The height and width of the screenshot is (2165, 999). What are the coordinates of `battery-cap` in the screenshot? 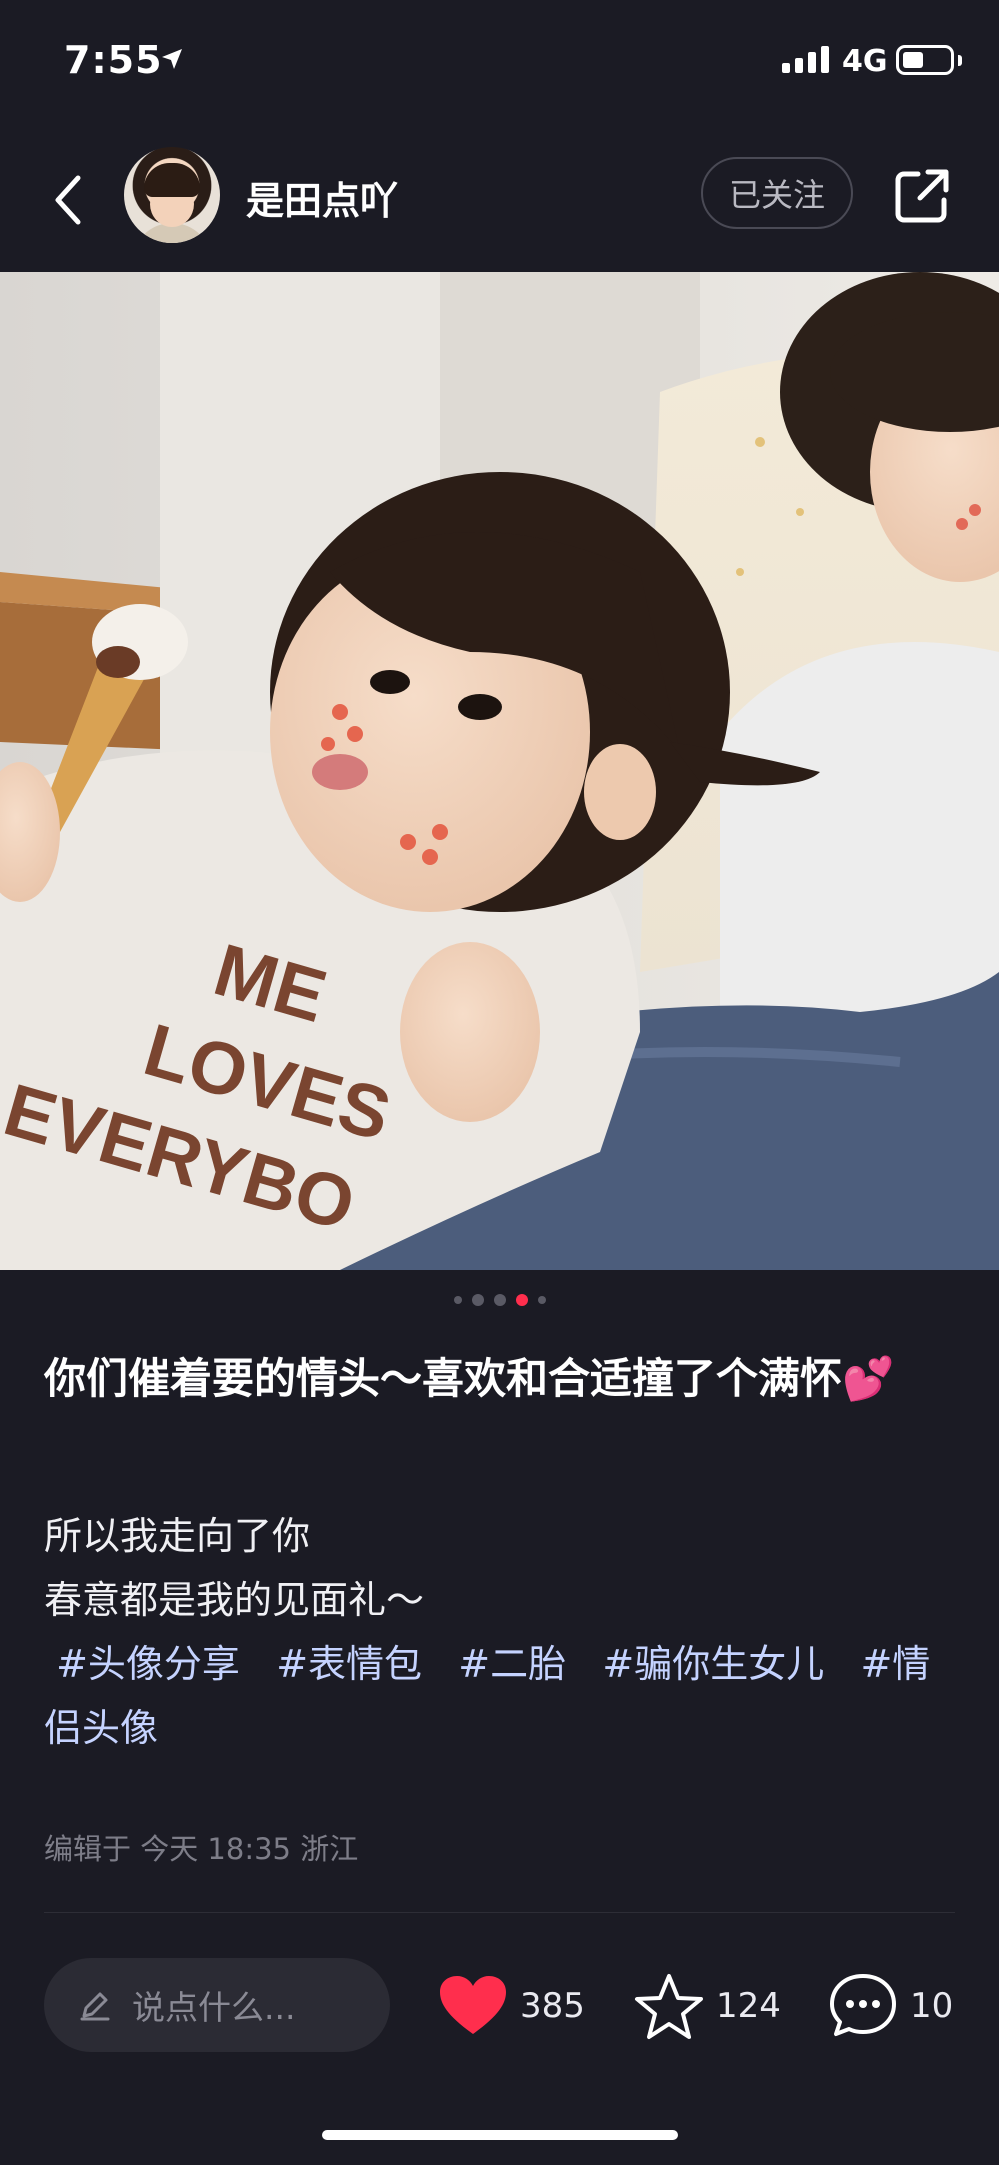 It's located at (960, 60).